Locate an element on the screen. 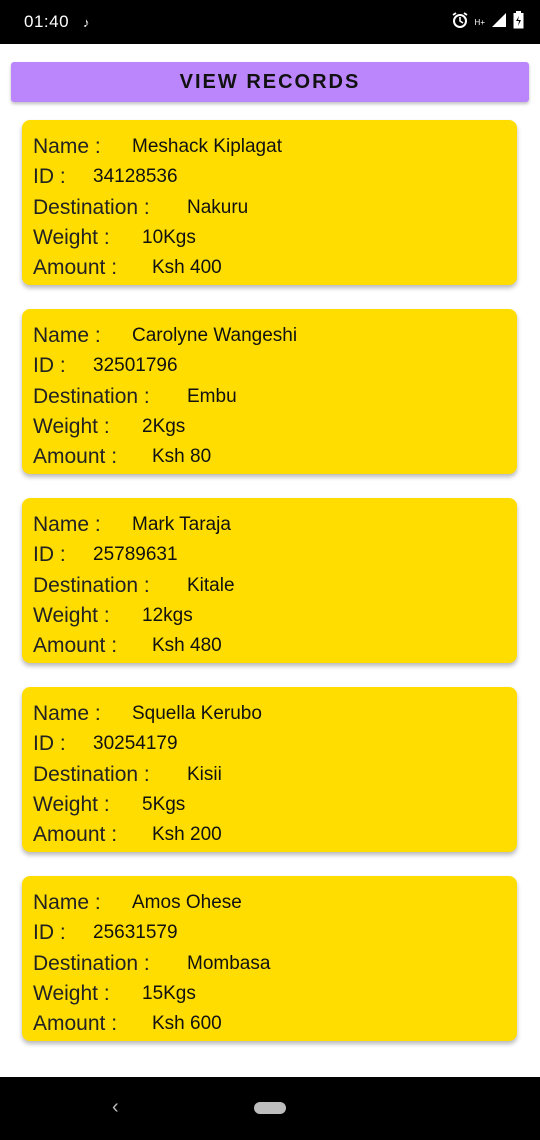 The height and width of the screenshot is (1140, 540). destination-value: Kitale is located at coordinates (211, 585).